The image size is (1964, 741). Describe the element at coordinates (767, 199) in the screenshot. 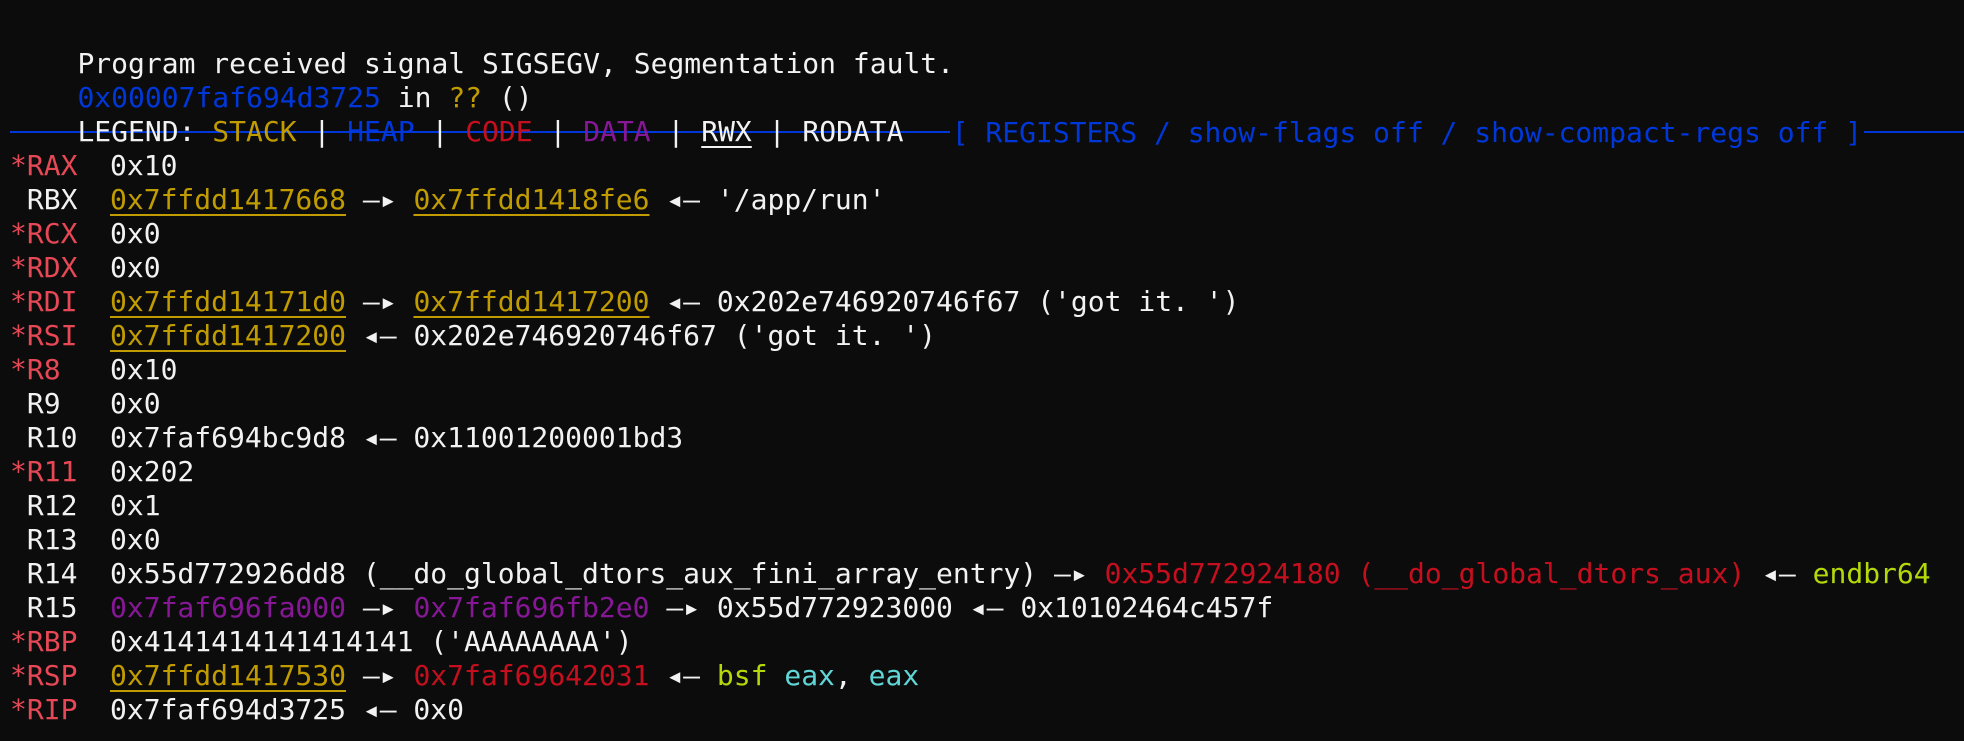

I see `register-value-part: ◂— '/app/run'` at that location.